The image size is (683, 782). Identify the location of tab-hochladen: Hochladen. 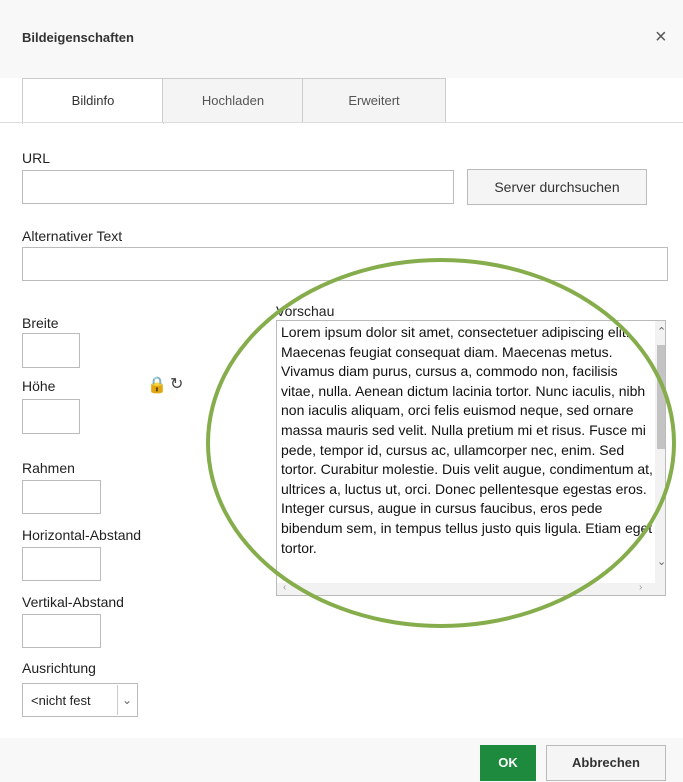
(233, 100).